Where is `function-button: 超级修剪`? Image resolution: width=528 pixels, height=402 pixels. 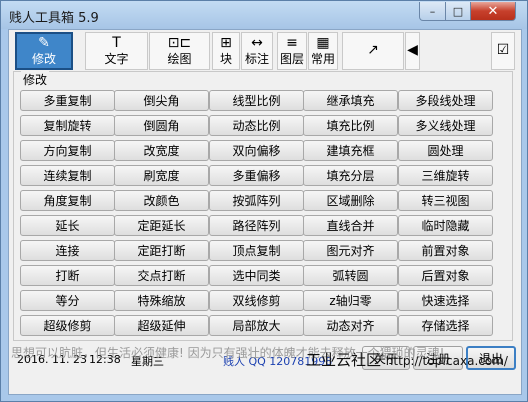
function-button: 超级修剪 is located at coordinates (67, 325).